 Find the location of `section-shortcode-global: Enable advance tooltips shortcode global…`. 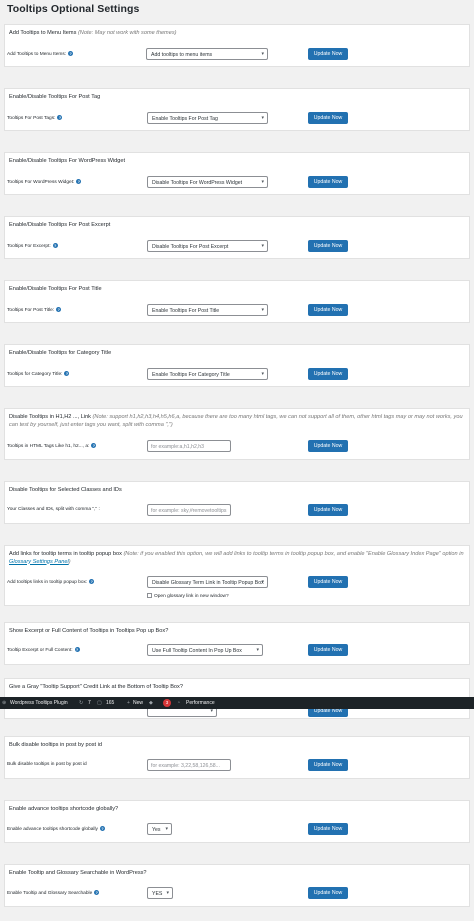

section-shortcode-global: Enable advance tooltips shortcode global… is located at coordinates (237, 821).